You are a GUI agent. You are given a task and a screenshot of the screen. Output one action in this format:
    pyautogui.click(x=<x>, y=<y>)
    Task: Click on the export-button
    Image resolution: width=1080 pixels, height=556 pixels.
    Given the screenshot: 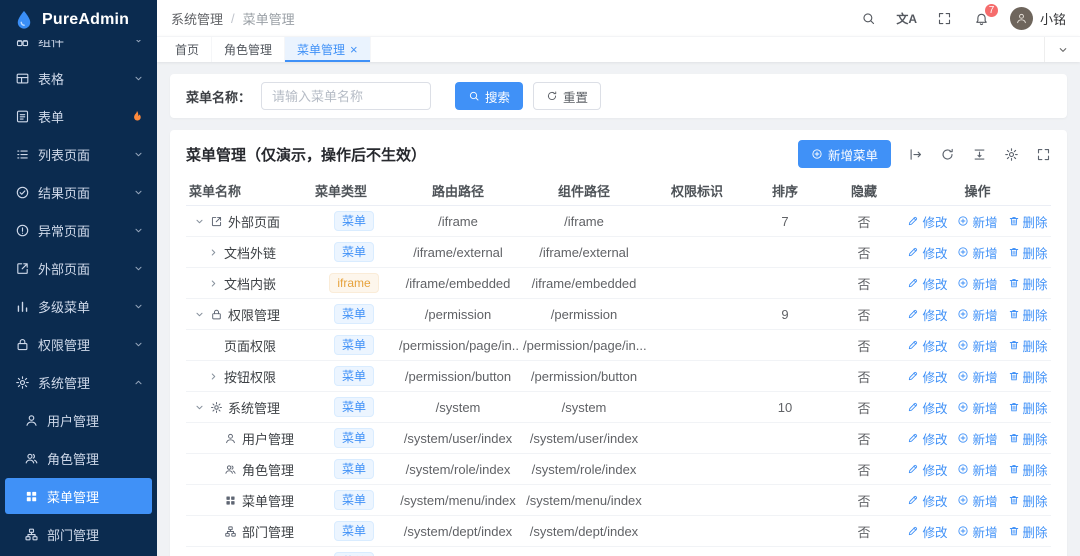 What is the action you would take?
    pyautogui.click(x=915, y=154)
    